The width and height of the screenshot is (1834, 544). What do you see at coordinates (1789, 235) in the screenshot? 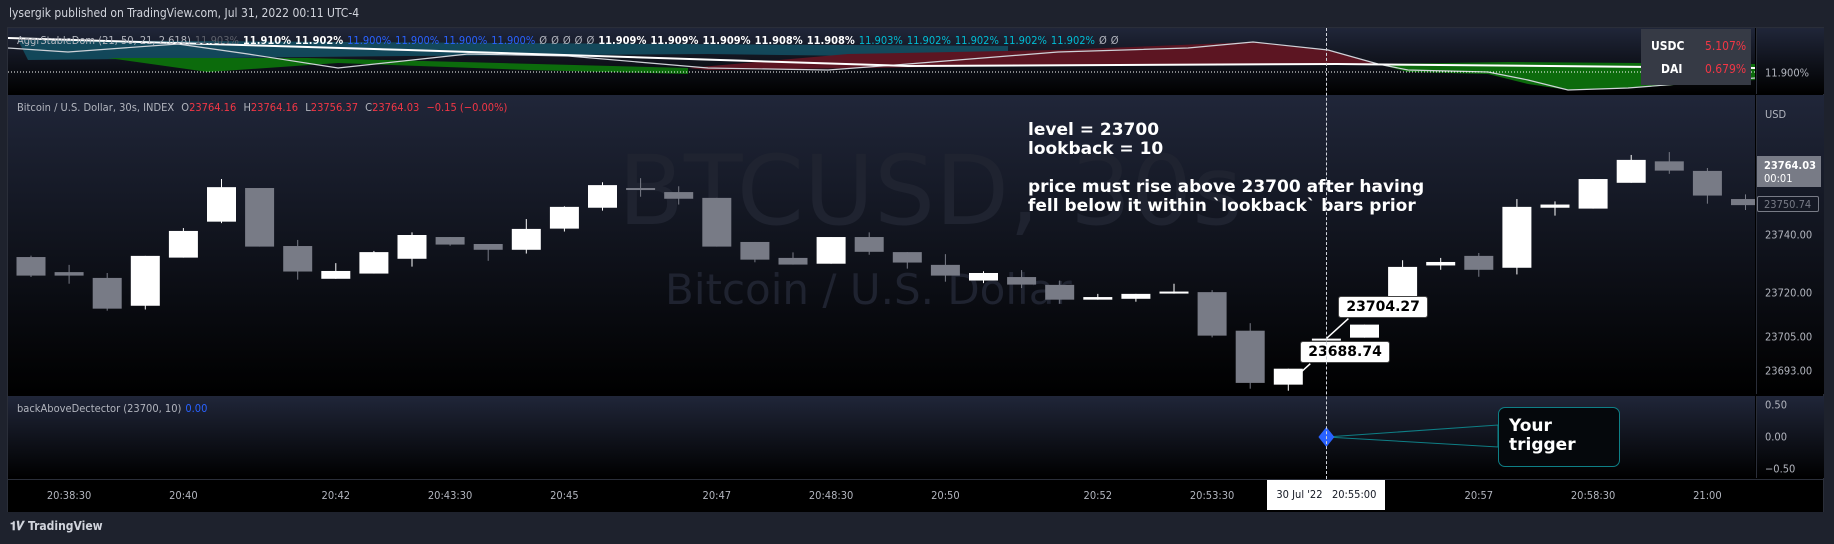
I see `price-tick-label: 23740.00` at bounding box center [1789, 235].